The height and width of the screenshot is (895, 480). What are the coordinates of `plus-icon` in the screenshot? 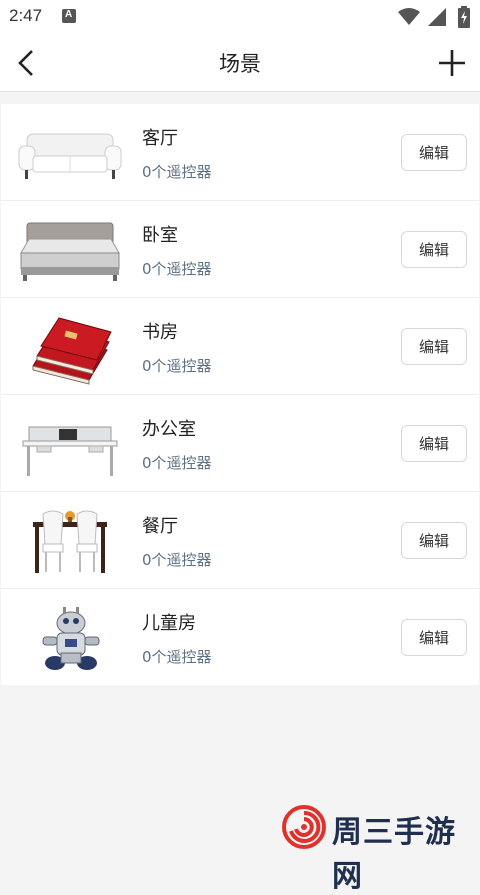 It's located at (452, 63).